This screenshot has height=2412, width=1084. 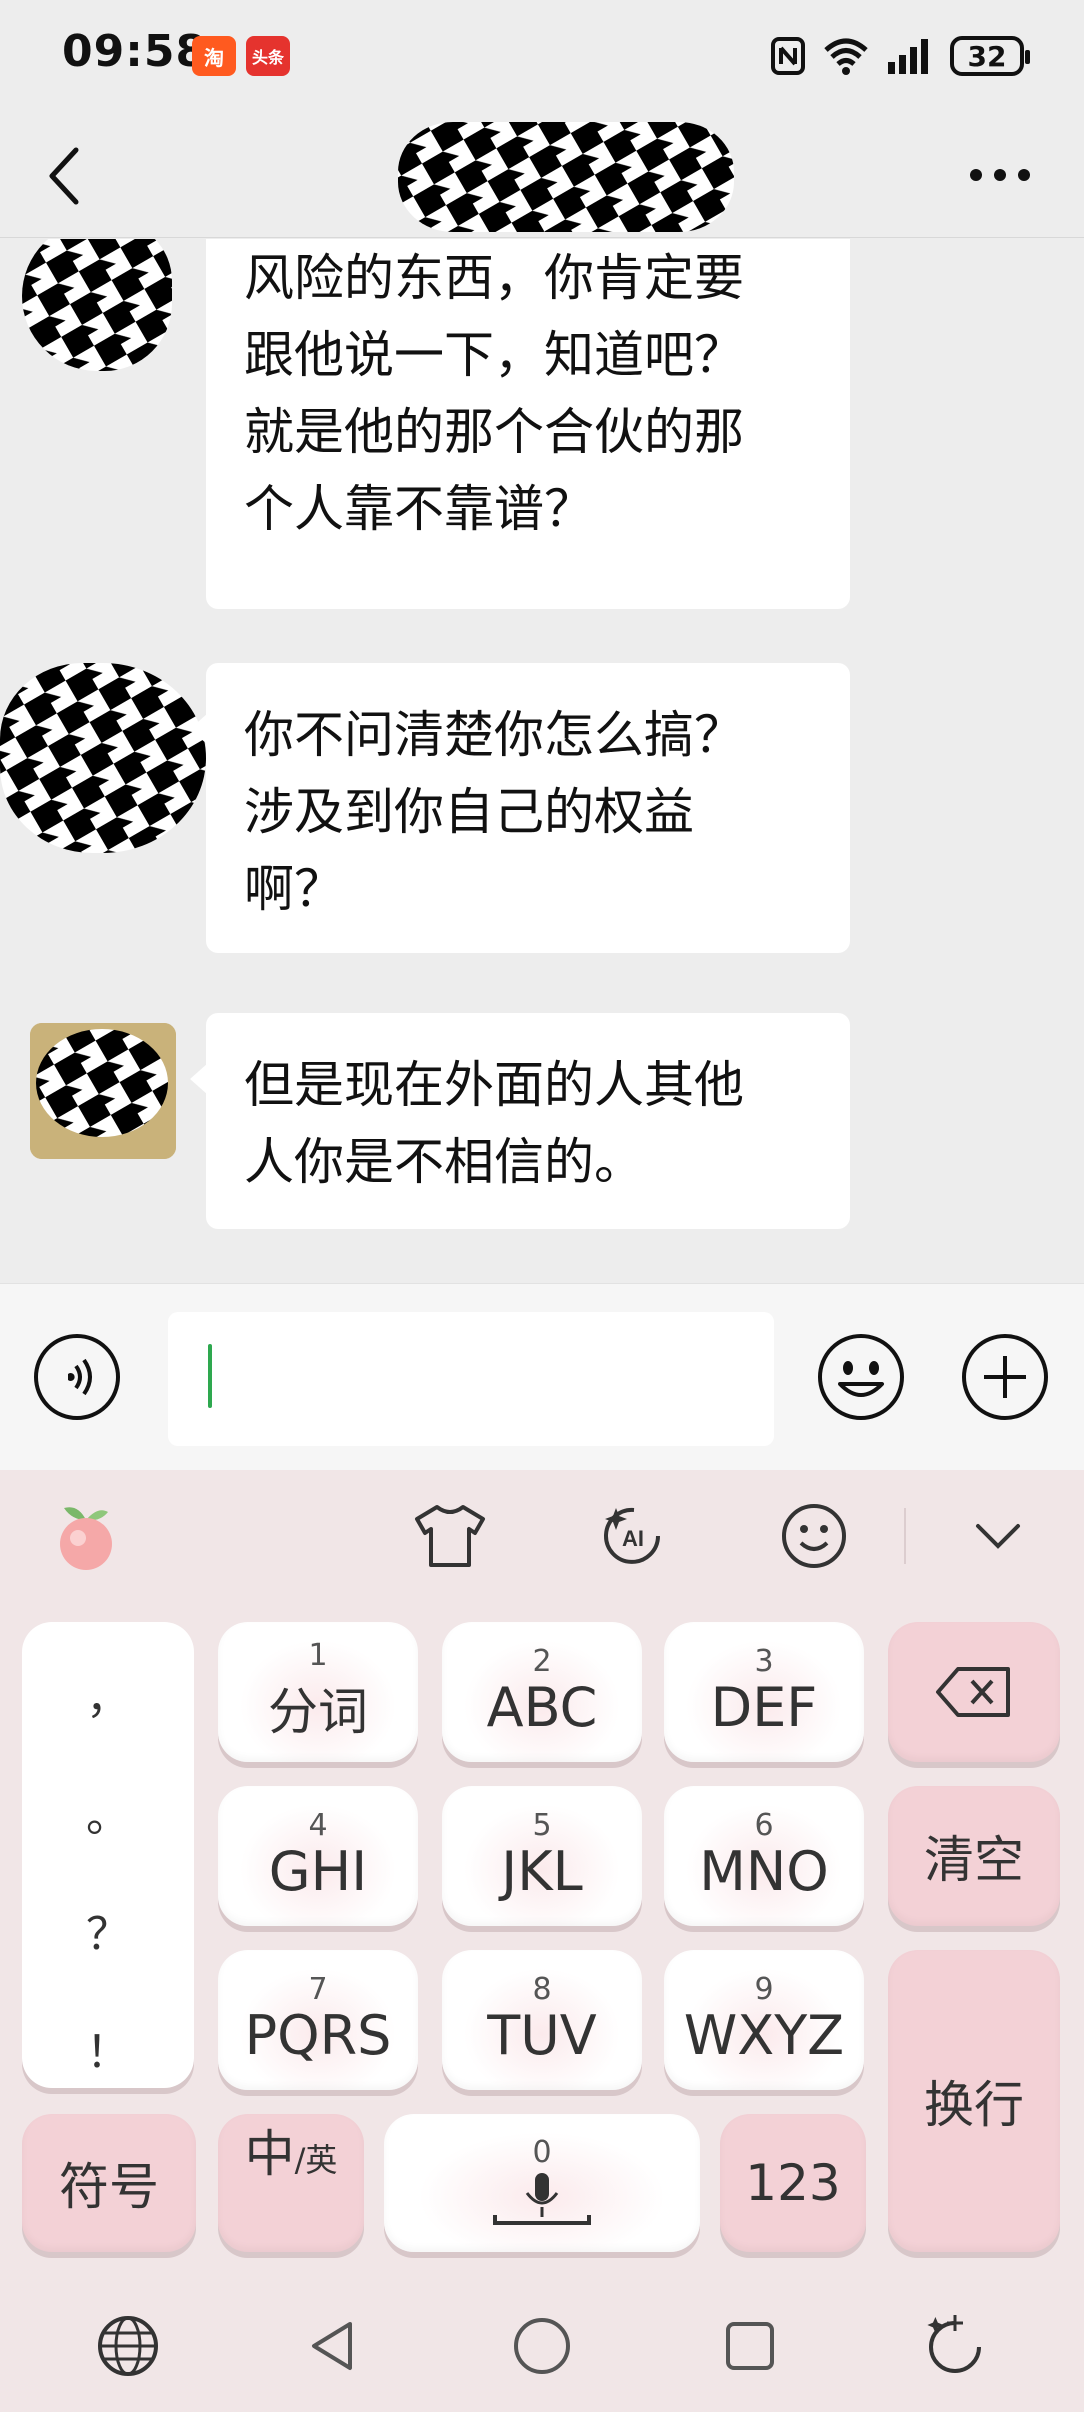 I want to click on space-key: 0, so click(x=542, y=2183).